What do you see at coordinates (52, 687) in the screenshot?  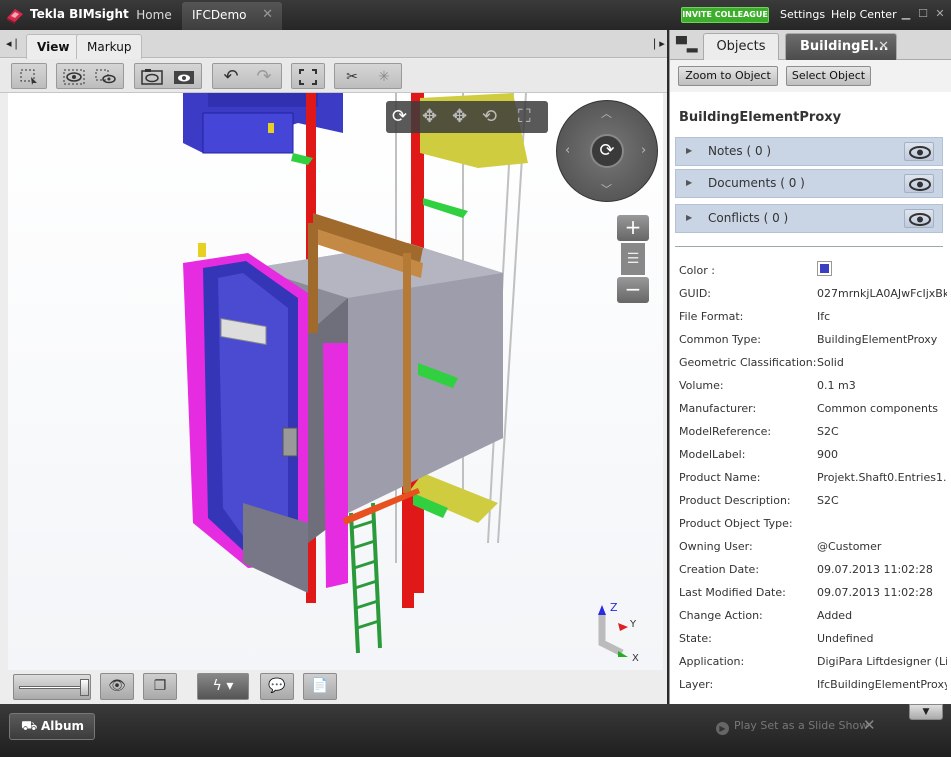 I see `transparency-slider` at bounding box center [52, 687].